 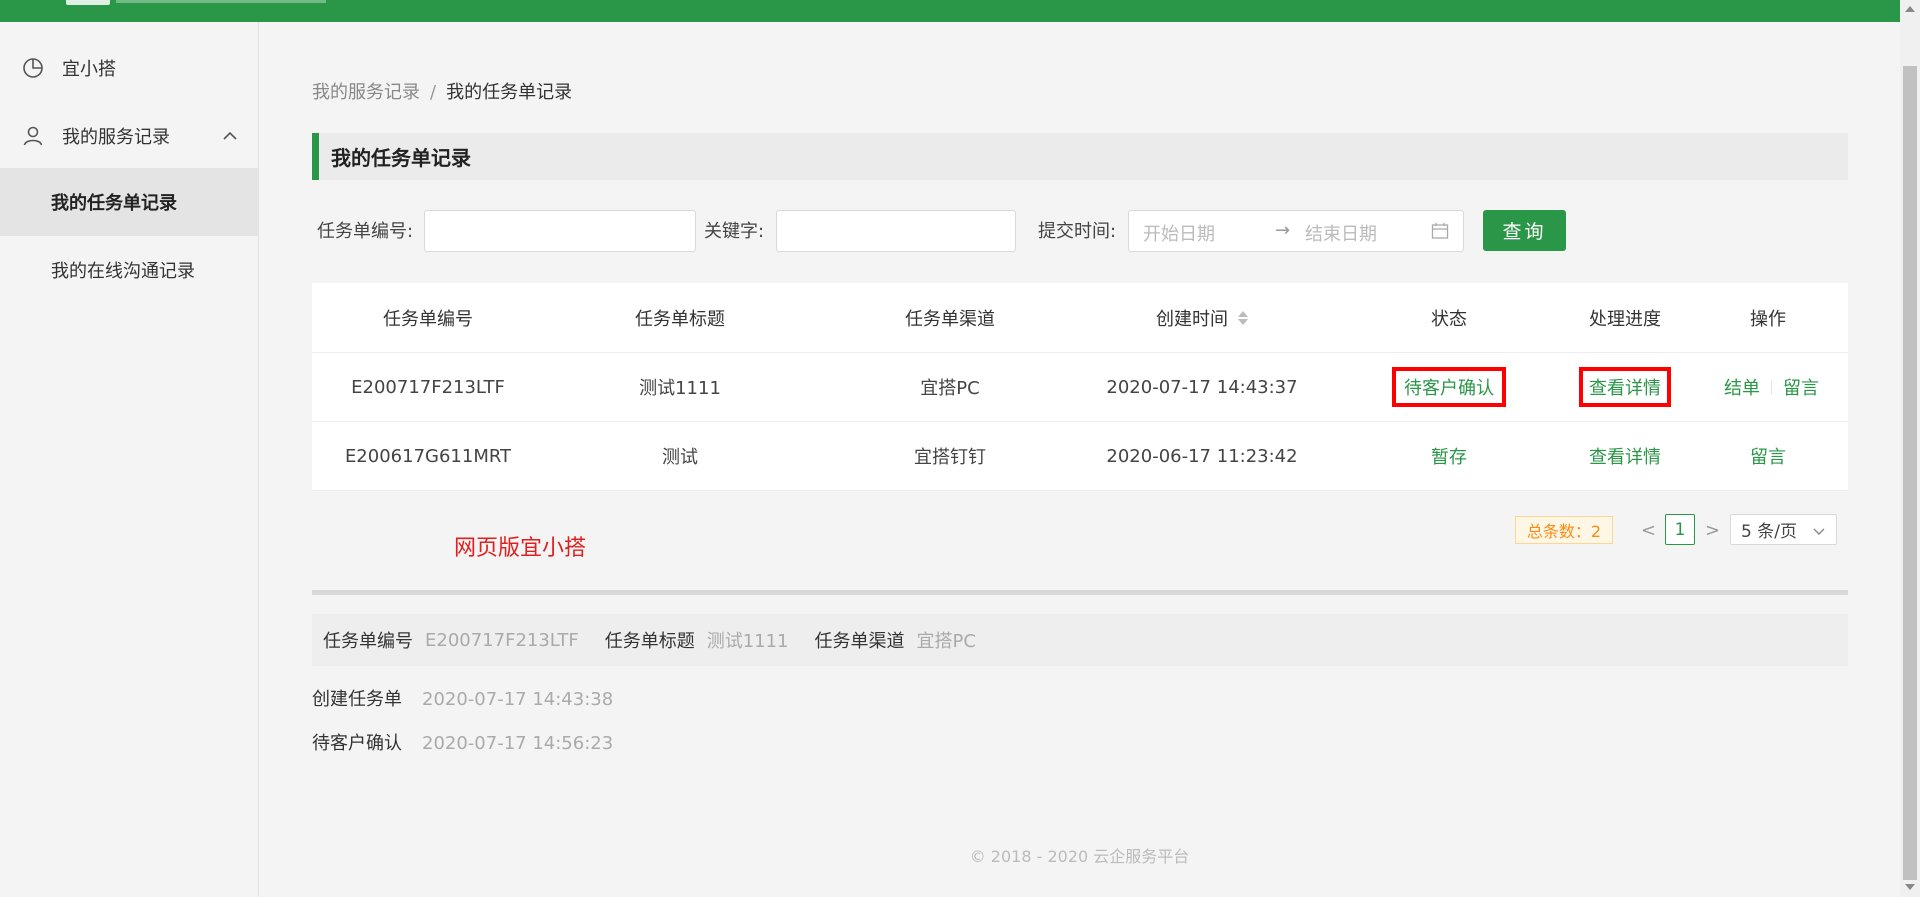 I want to click on site-title, so click(x=221, y=1).